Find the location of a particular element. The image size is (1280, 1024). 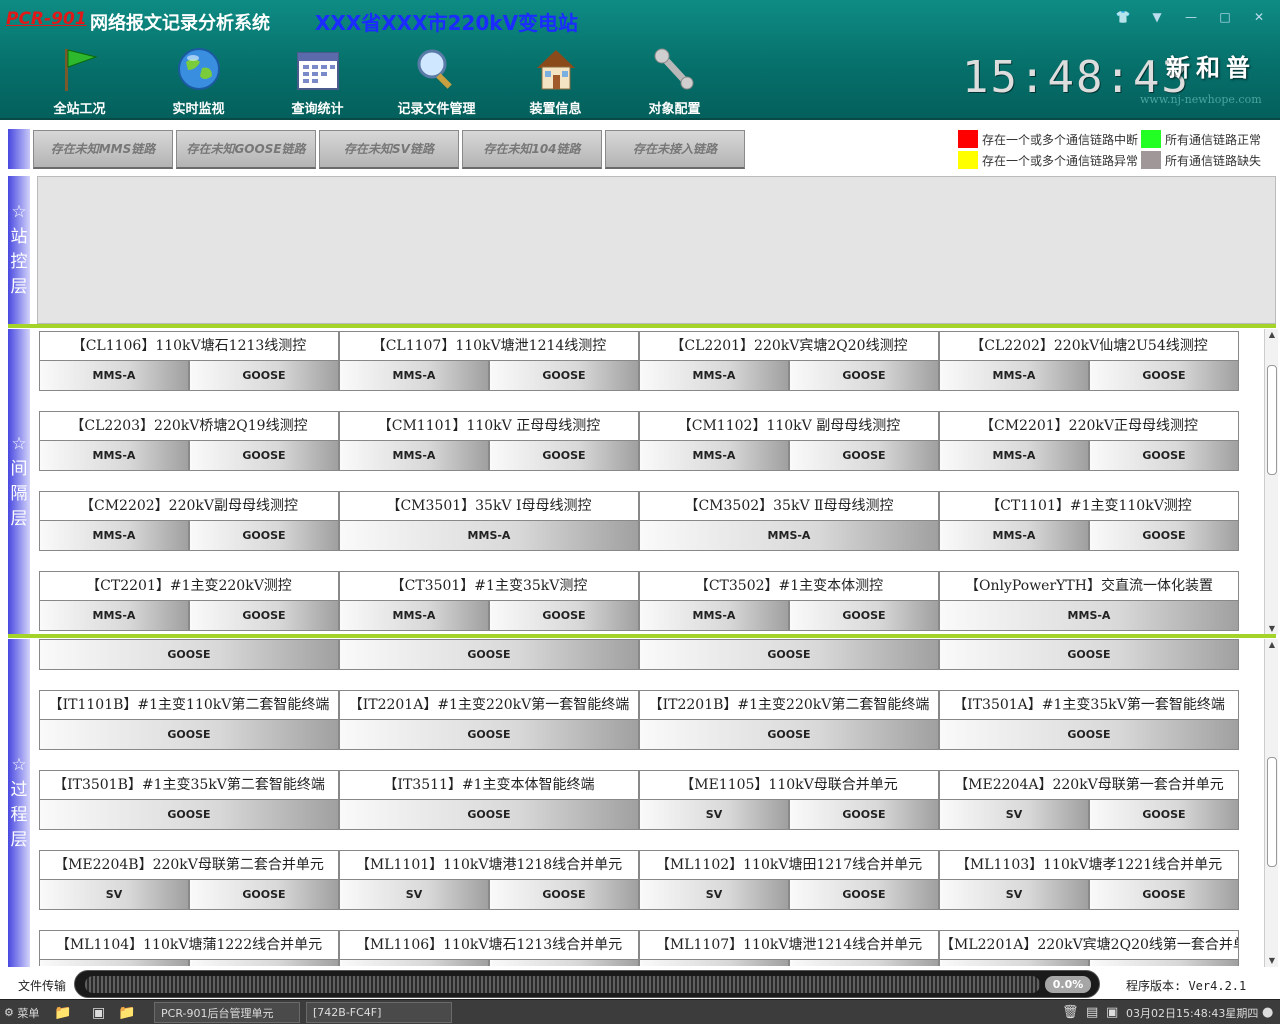

device-name: 【ML1103】110kV塘孝1221线合并单元 is located at coordinates (1089, 865).